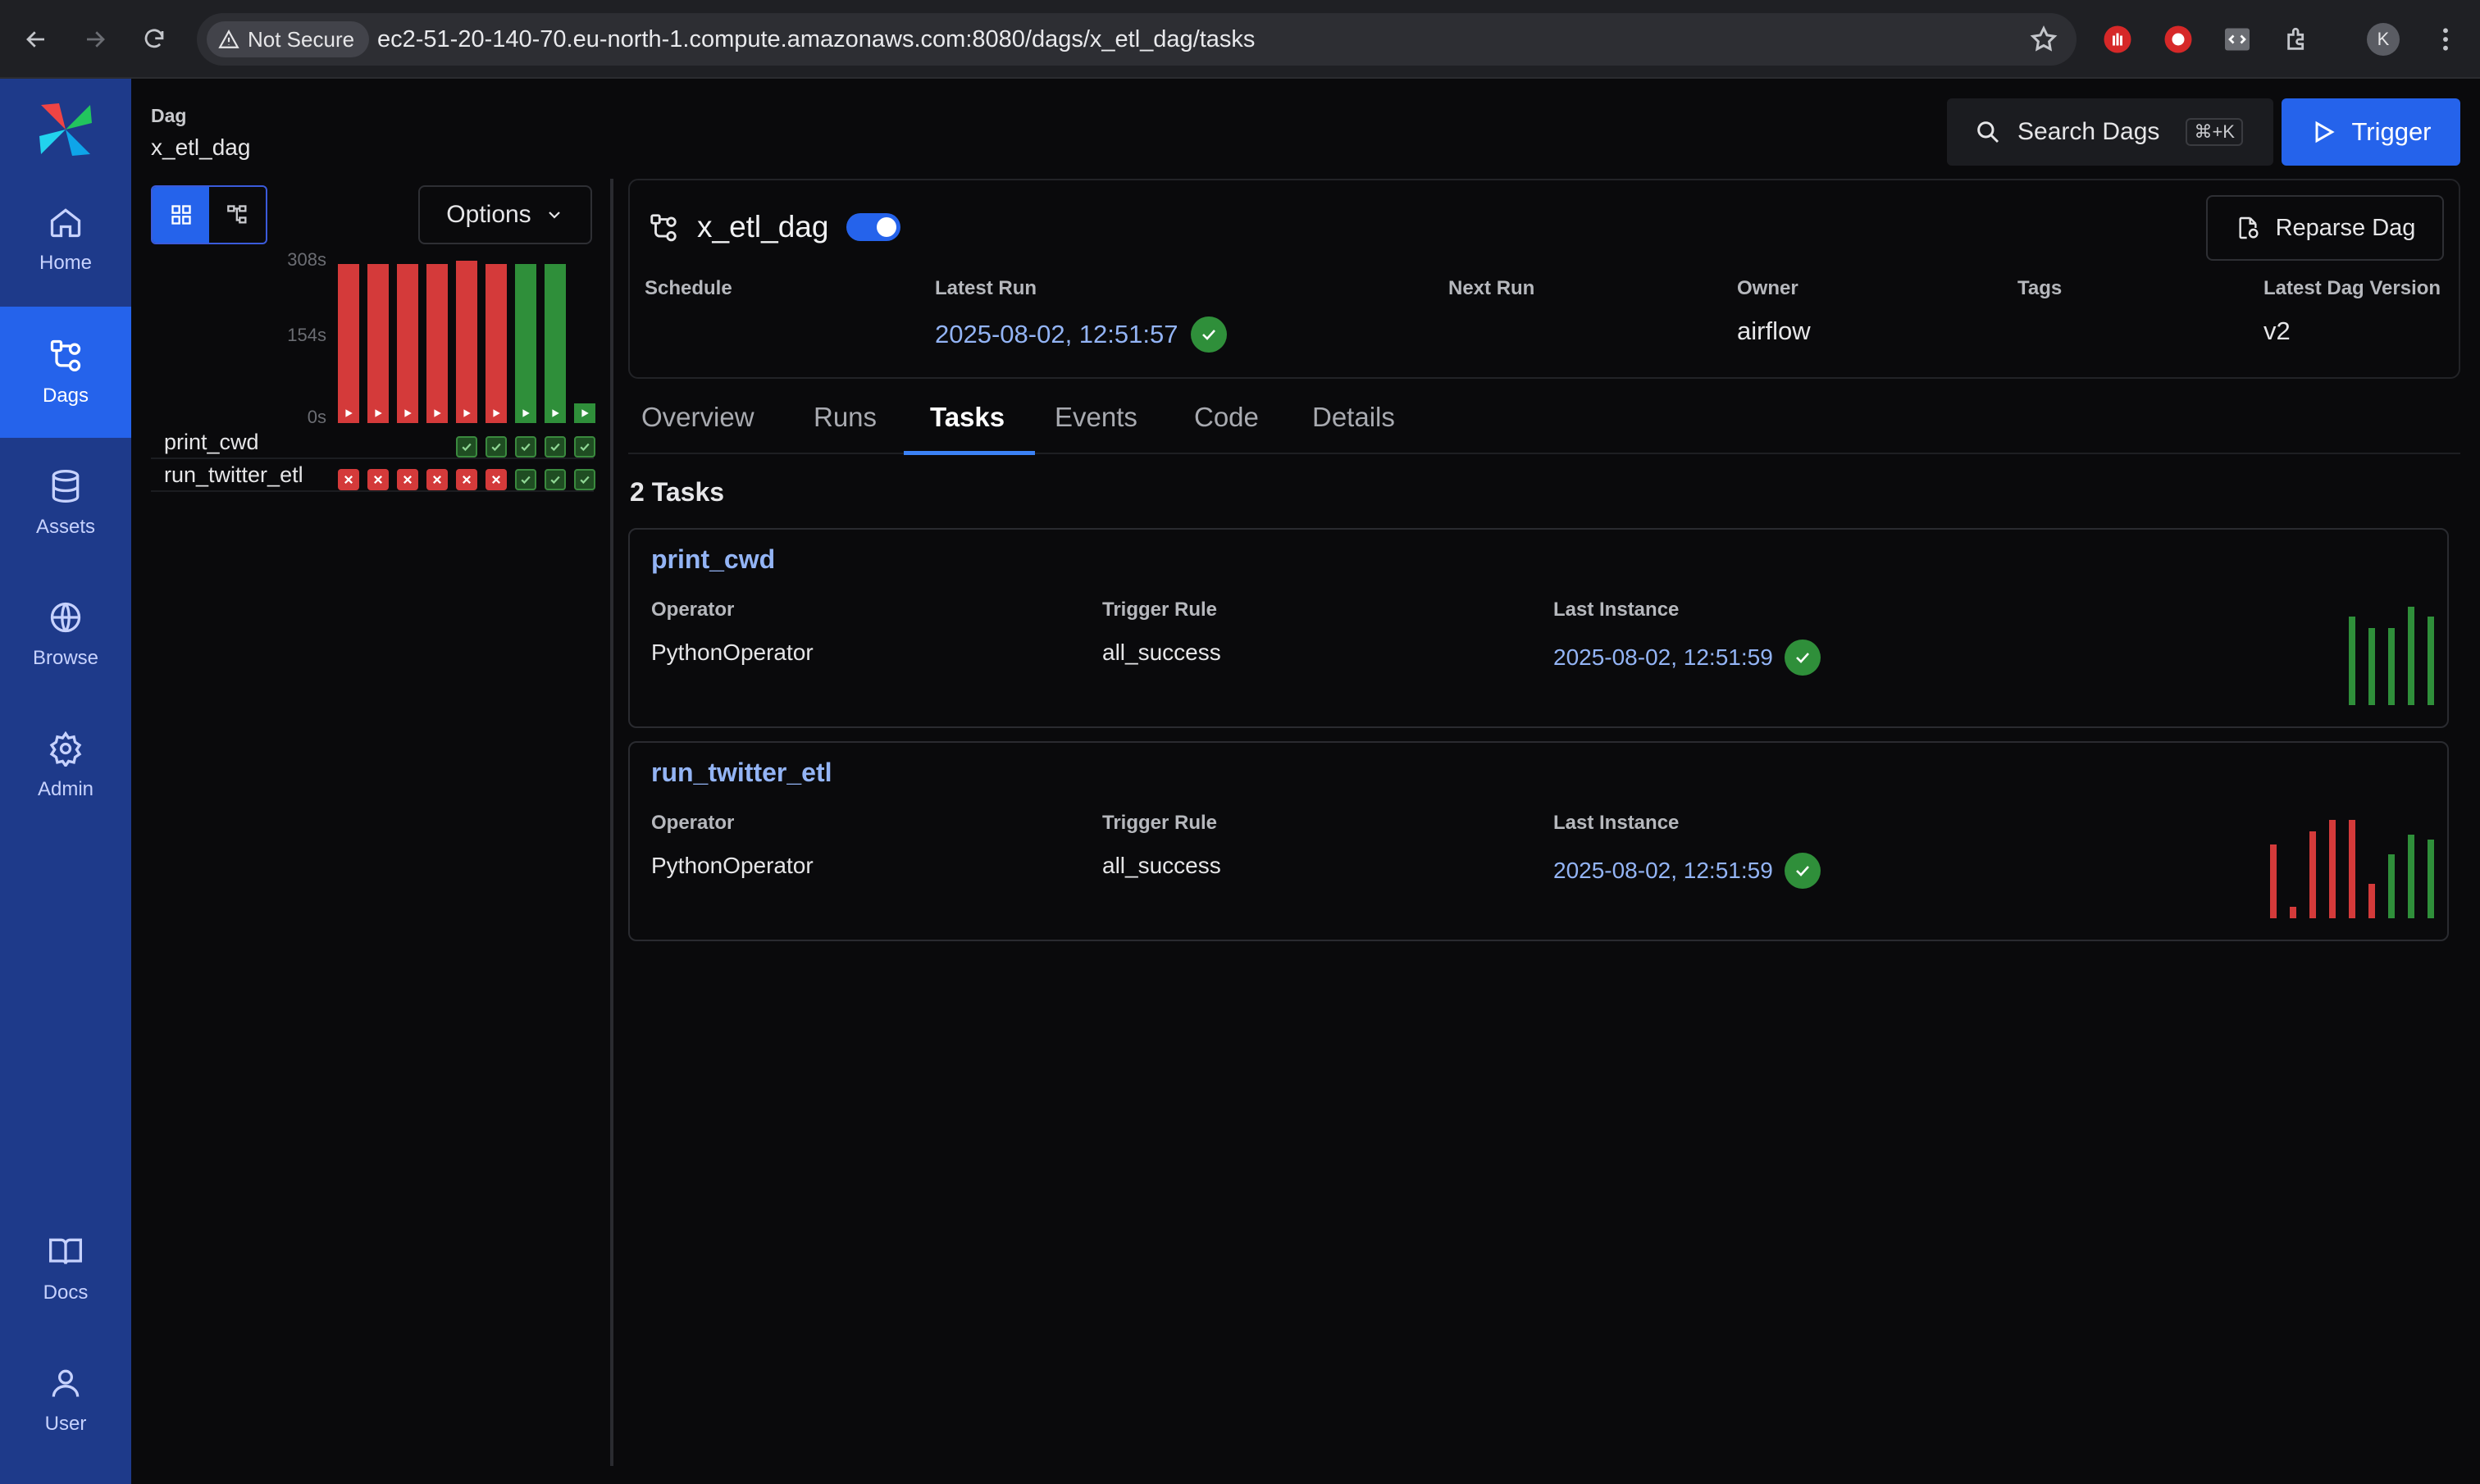 The image size is (2480, 1484). Describe the element at coordinates (2345, 227) in the screenshot. I see `reparse-label: Reparse Dag` at that location.